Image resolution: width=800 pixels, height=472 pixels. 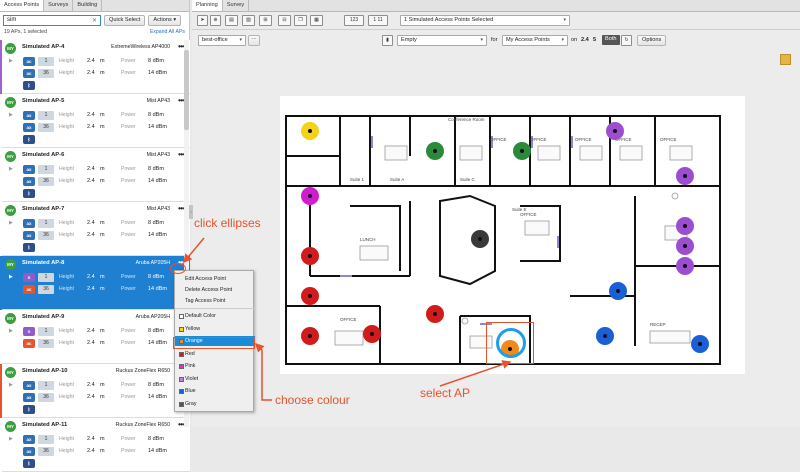 What do you see at coordinates (157, 451) in the screenshot?
I see `power-value: 14 dBm` at bounding box center [157, 451].